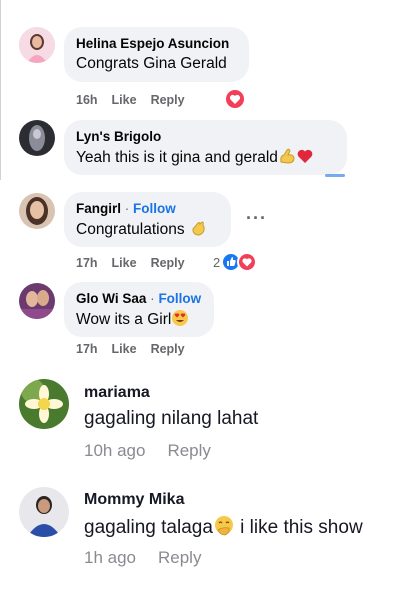 This screenshot has width=416, height=592. What do you see at coordinates (158, 451) in the screenshot?
I see `comment-actions: 10h ago Reply` at bounding box center [158, 451].